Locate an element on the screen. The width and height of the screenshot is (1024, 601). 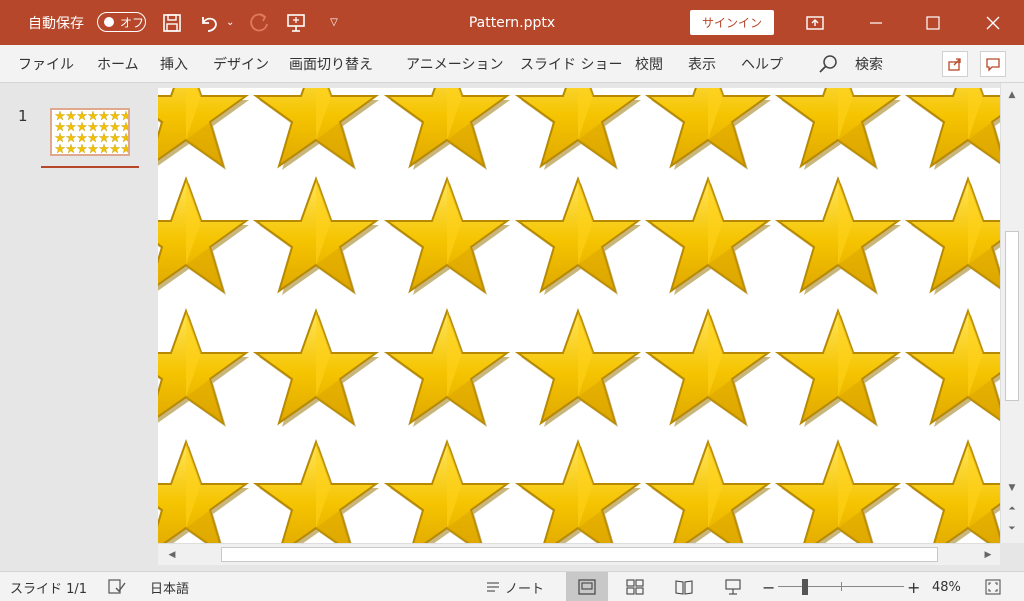
search-icon is located at coordinates (828, 64).